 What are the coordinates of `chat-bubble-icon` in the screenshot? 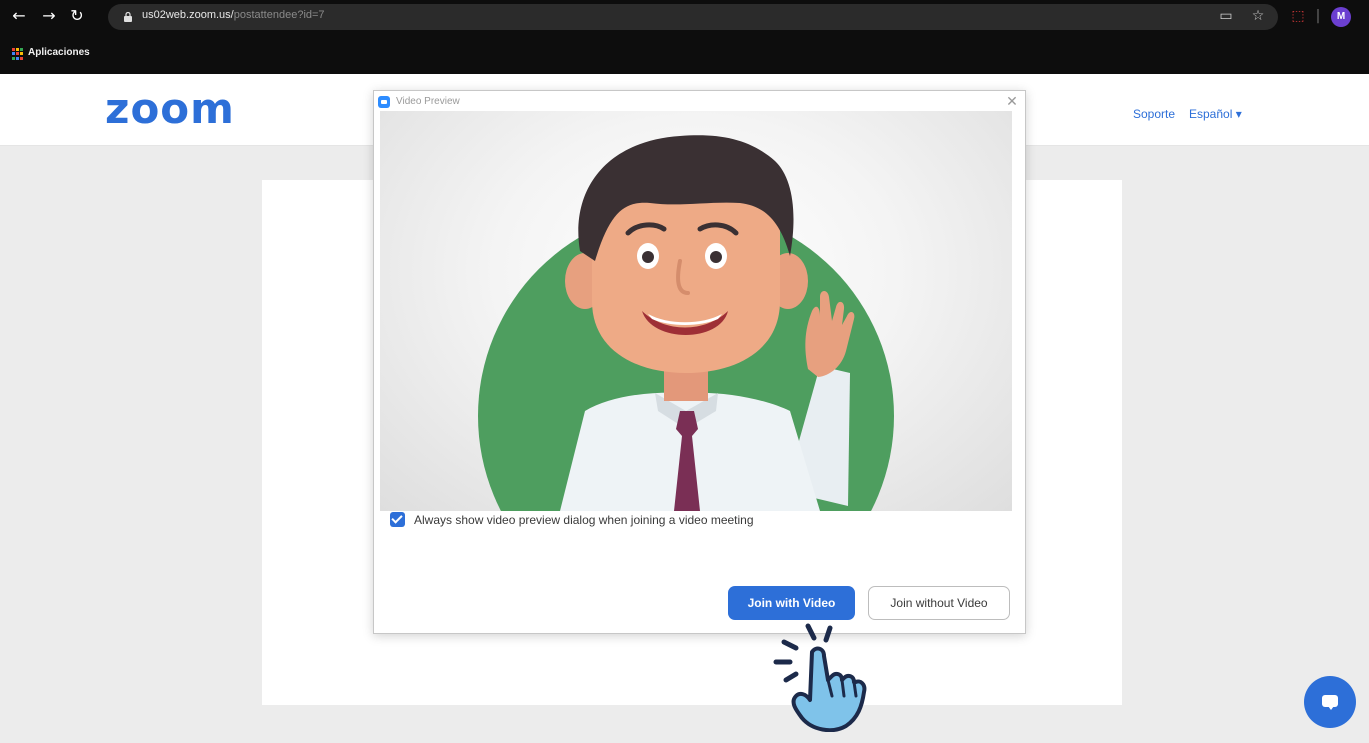 It's located at (1330, 702).